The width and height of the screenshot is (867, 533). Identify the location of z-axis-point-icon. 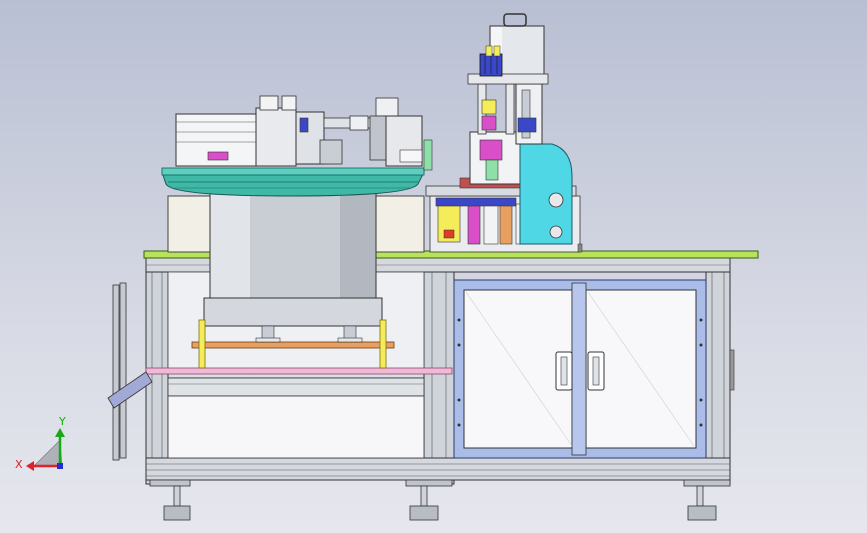
(60, 466).